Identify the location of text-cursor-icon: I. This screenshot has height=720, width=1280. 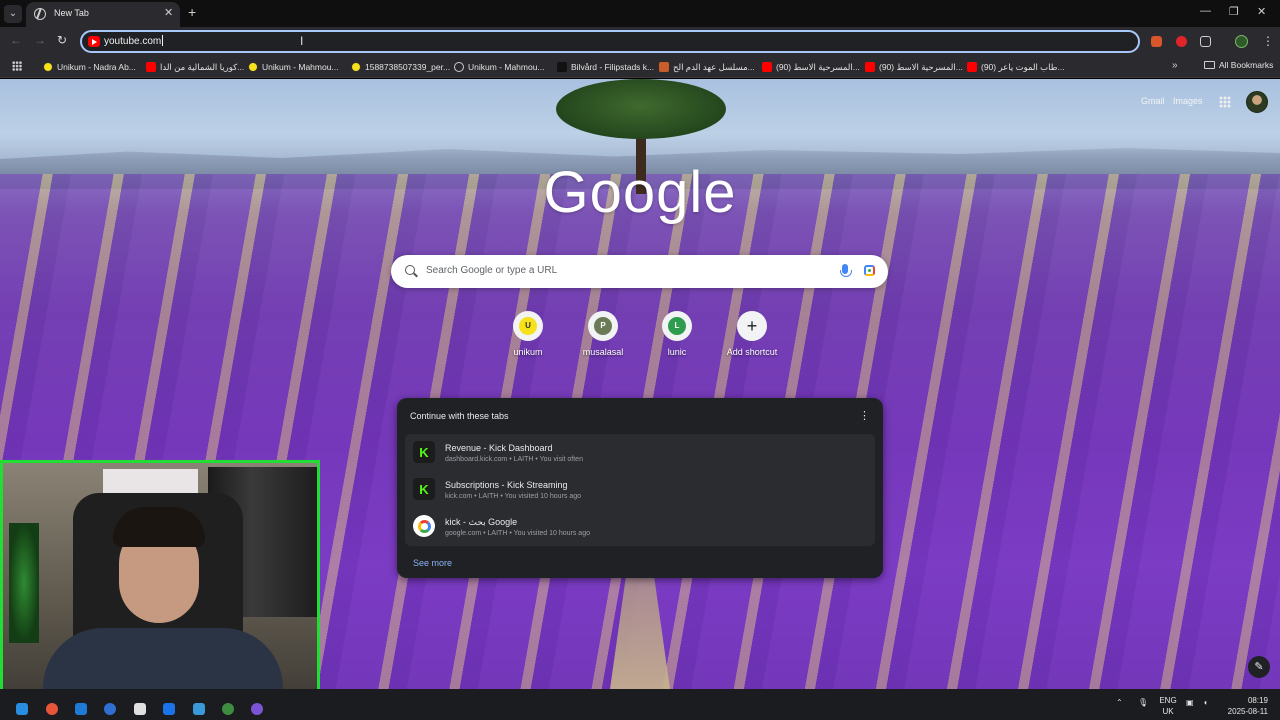
(302, 41).